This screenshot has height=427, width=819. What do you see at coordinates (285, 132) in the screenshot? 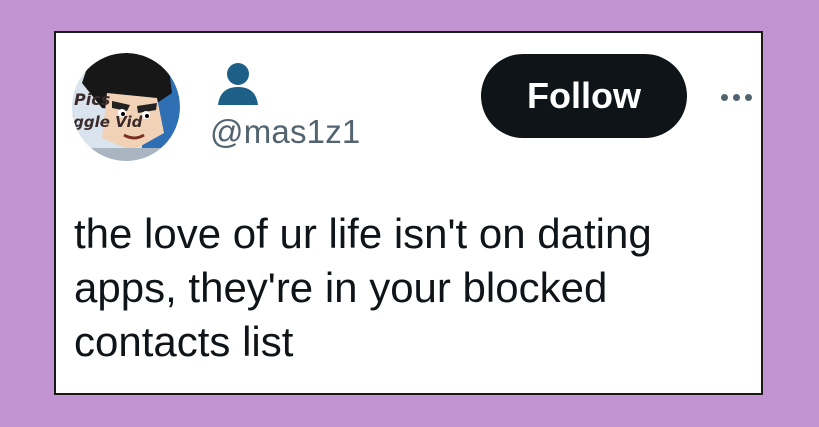
I see `user-handle: @mas1z1` at bounding box center [285, 132].